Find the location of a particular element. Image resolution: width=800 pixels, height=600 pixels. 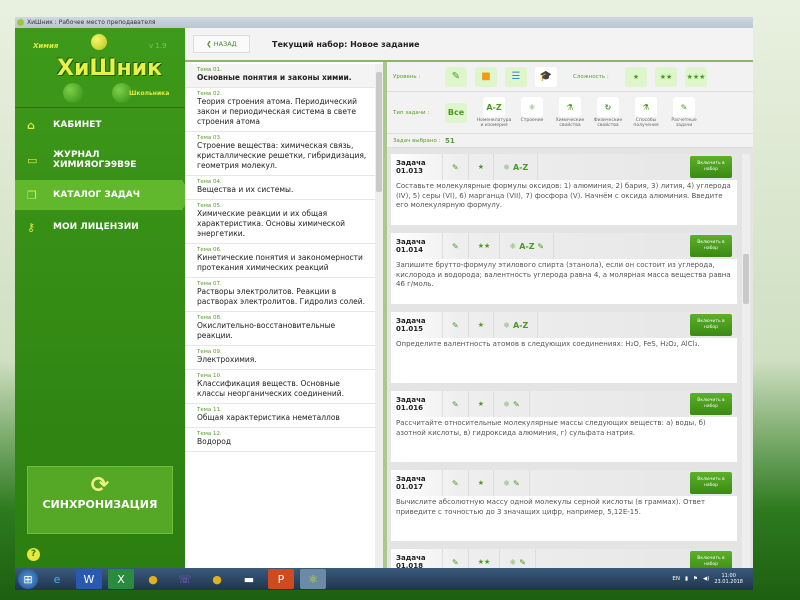

clock: 11:00 23.01.2018 is located at coordinates (728, 579).